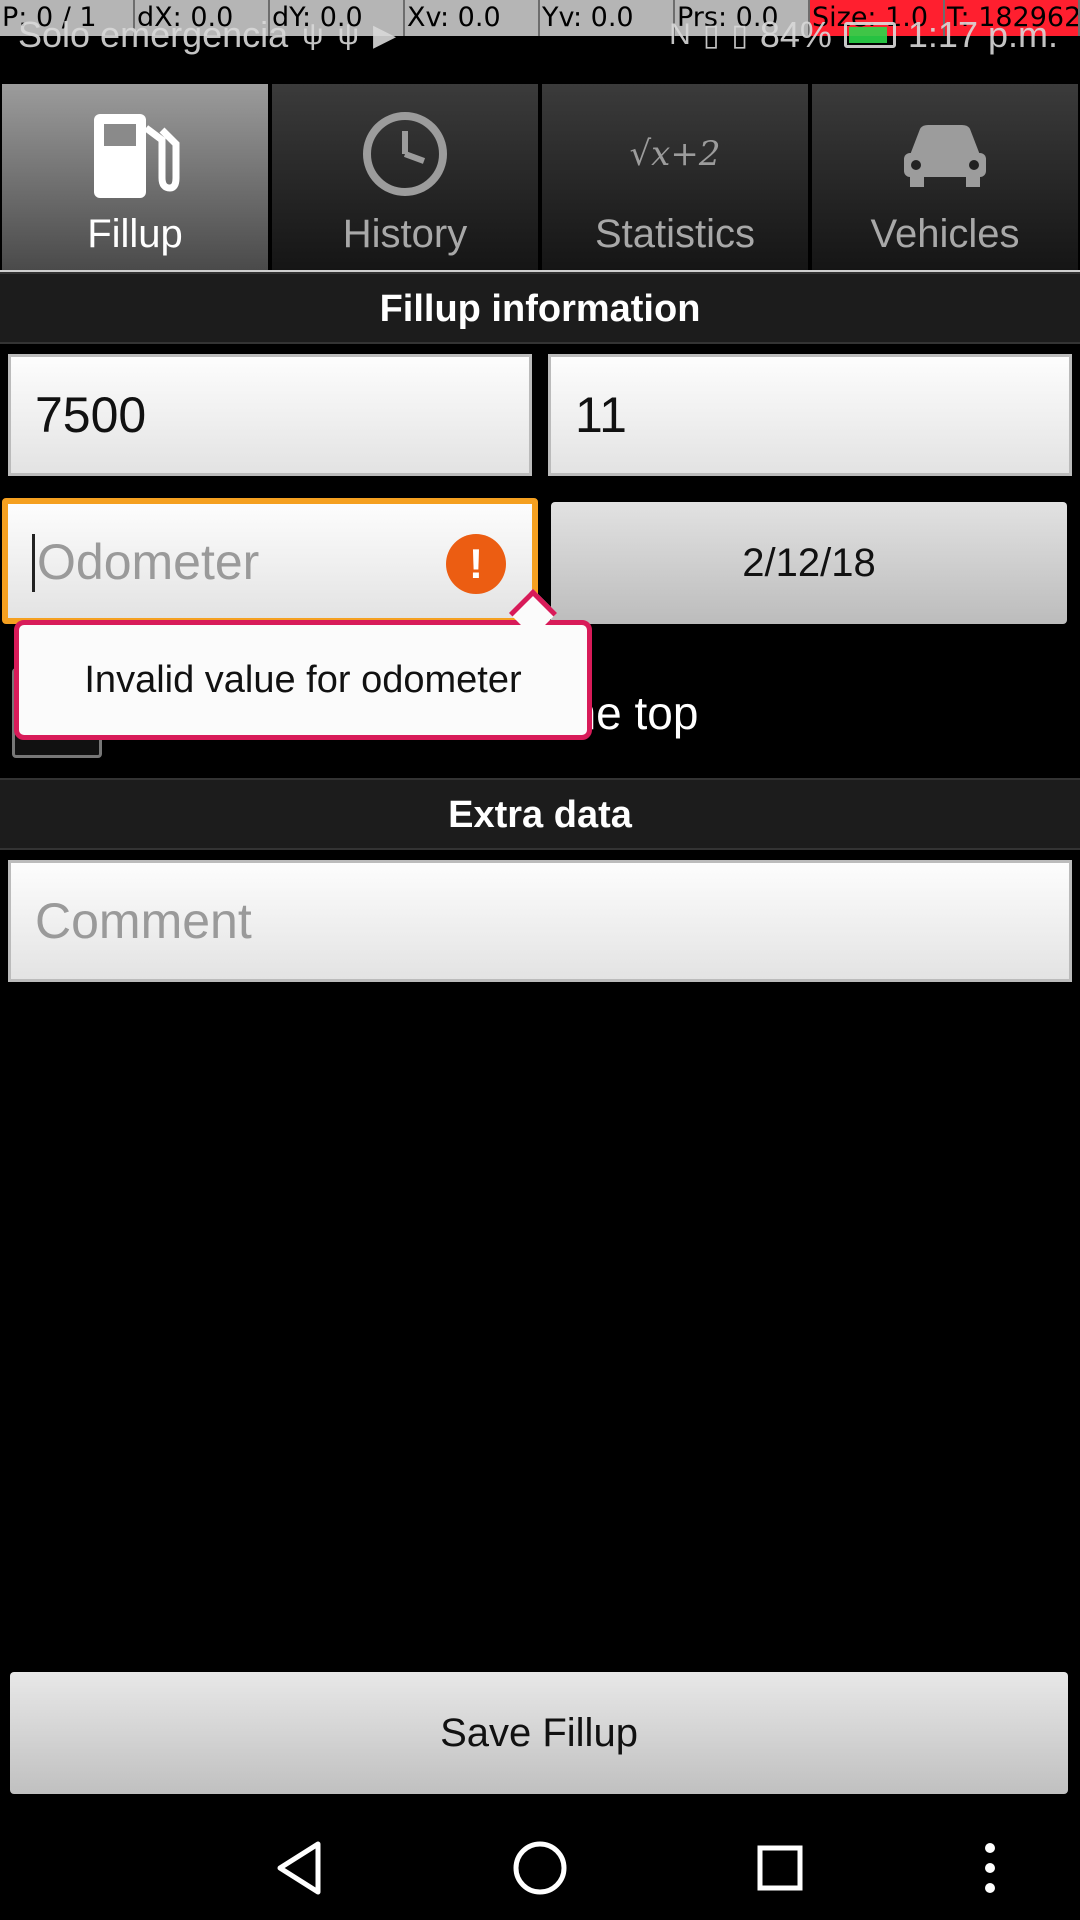 The width and height of the screenshot is (1080, 1920). What do you see at coordinates (540, 921) in the screenshot?
I see `comment-field: Comment` at bounding box center [540, 921].